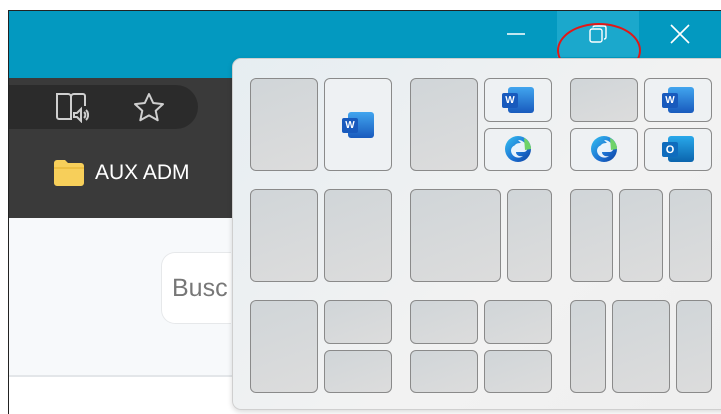 The height and width of the screenshot is (414, 721). I want to click on read-aloud-icon, so click(72, 107).